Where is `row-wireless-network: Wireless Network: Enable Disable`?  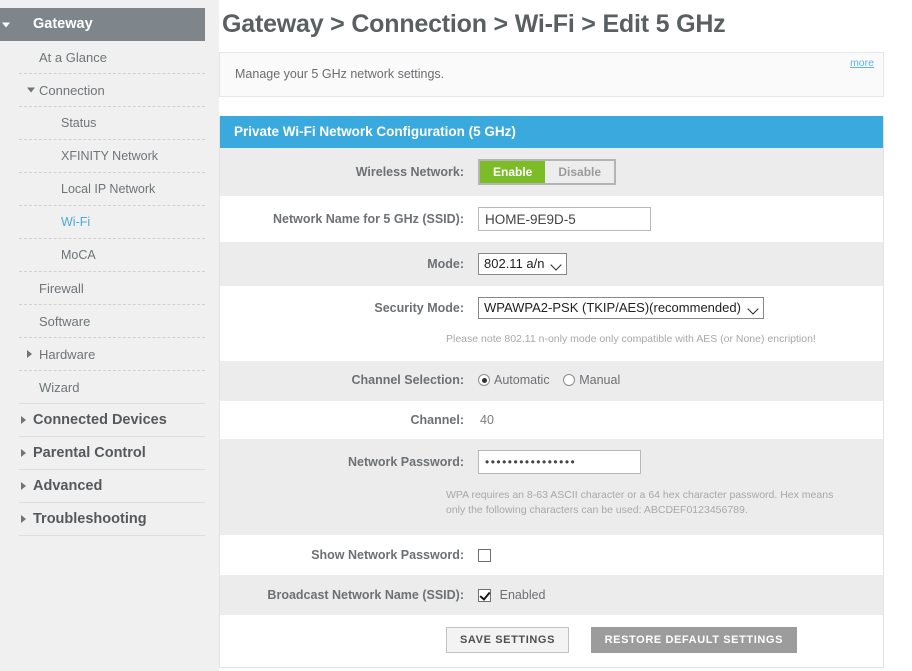
row-wireless-network: Wireless Network: Enable Disable is located at coordinates (551, 172).